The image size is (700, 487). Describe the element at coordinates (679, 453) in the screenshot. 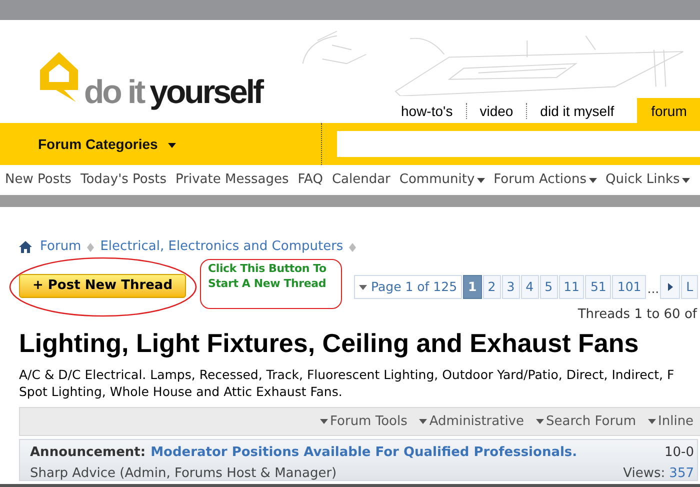

I see `announcement-date: 10-0` at that location.